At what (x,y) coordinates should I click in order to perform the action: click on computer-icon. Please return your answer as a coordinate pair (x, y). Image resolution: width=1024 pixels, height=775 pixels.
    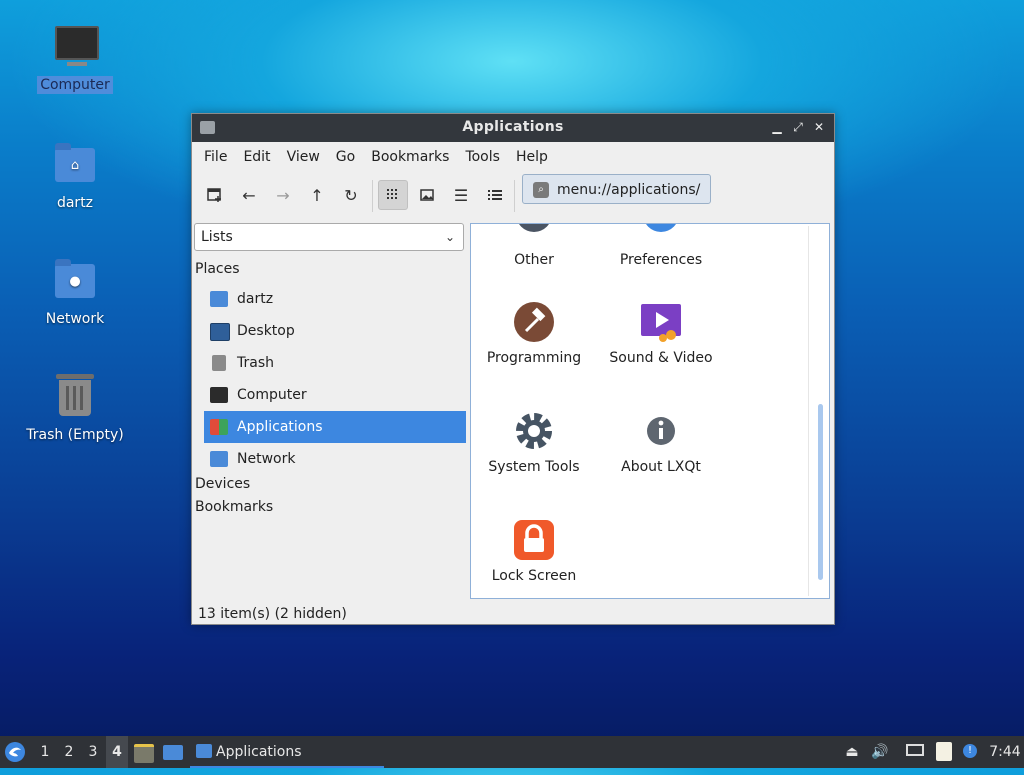
    Looking at the image, I should click on (219, 395).